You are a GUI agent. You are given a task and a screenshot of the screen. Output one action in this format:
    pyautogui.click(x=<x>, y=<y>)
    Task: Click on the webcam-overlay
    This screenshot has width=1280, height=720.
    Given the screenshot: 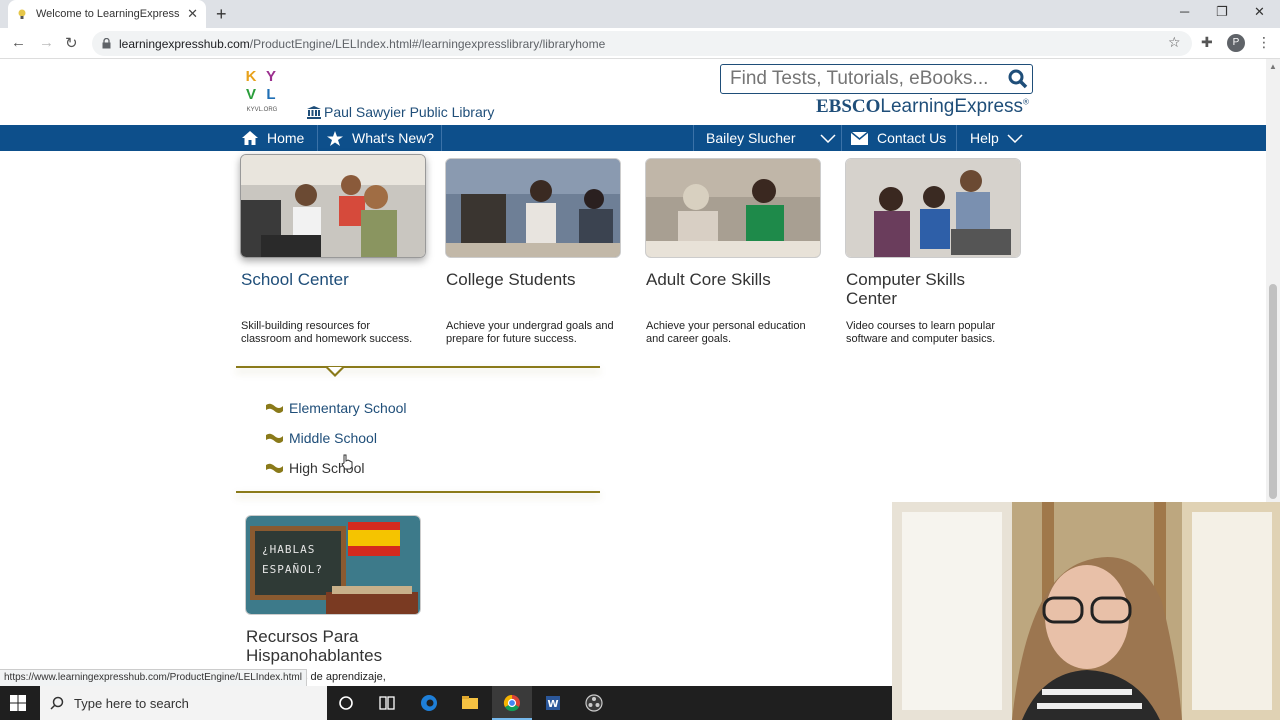 What is the action you would take?
    pyautogui.click(x=1086, y=611)
    